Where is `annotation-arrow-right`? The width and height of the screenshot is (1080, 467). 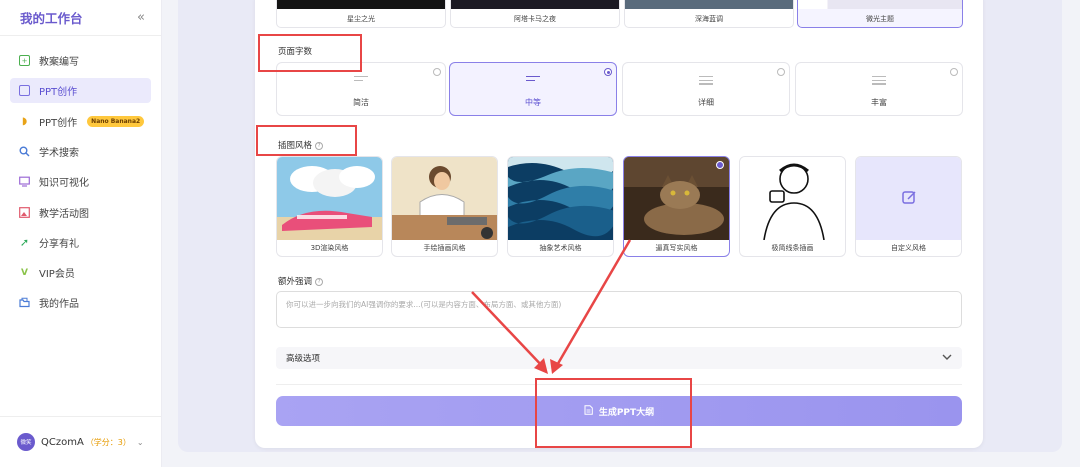 annotation-arrow-right is located at coordinates (593, 303).